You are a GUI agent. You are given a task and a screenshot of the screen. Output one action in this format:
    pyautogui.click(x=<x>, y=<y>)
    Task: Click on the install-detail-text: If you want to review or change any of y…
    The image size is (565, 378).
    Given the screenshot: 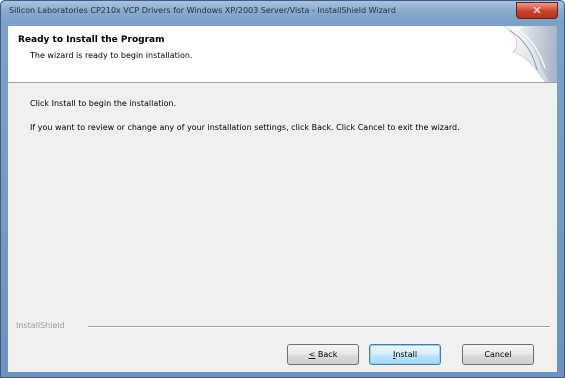 What is the action you would take?
    pyautogui.click(x=245, y=127)
    